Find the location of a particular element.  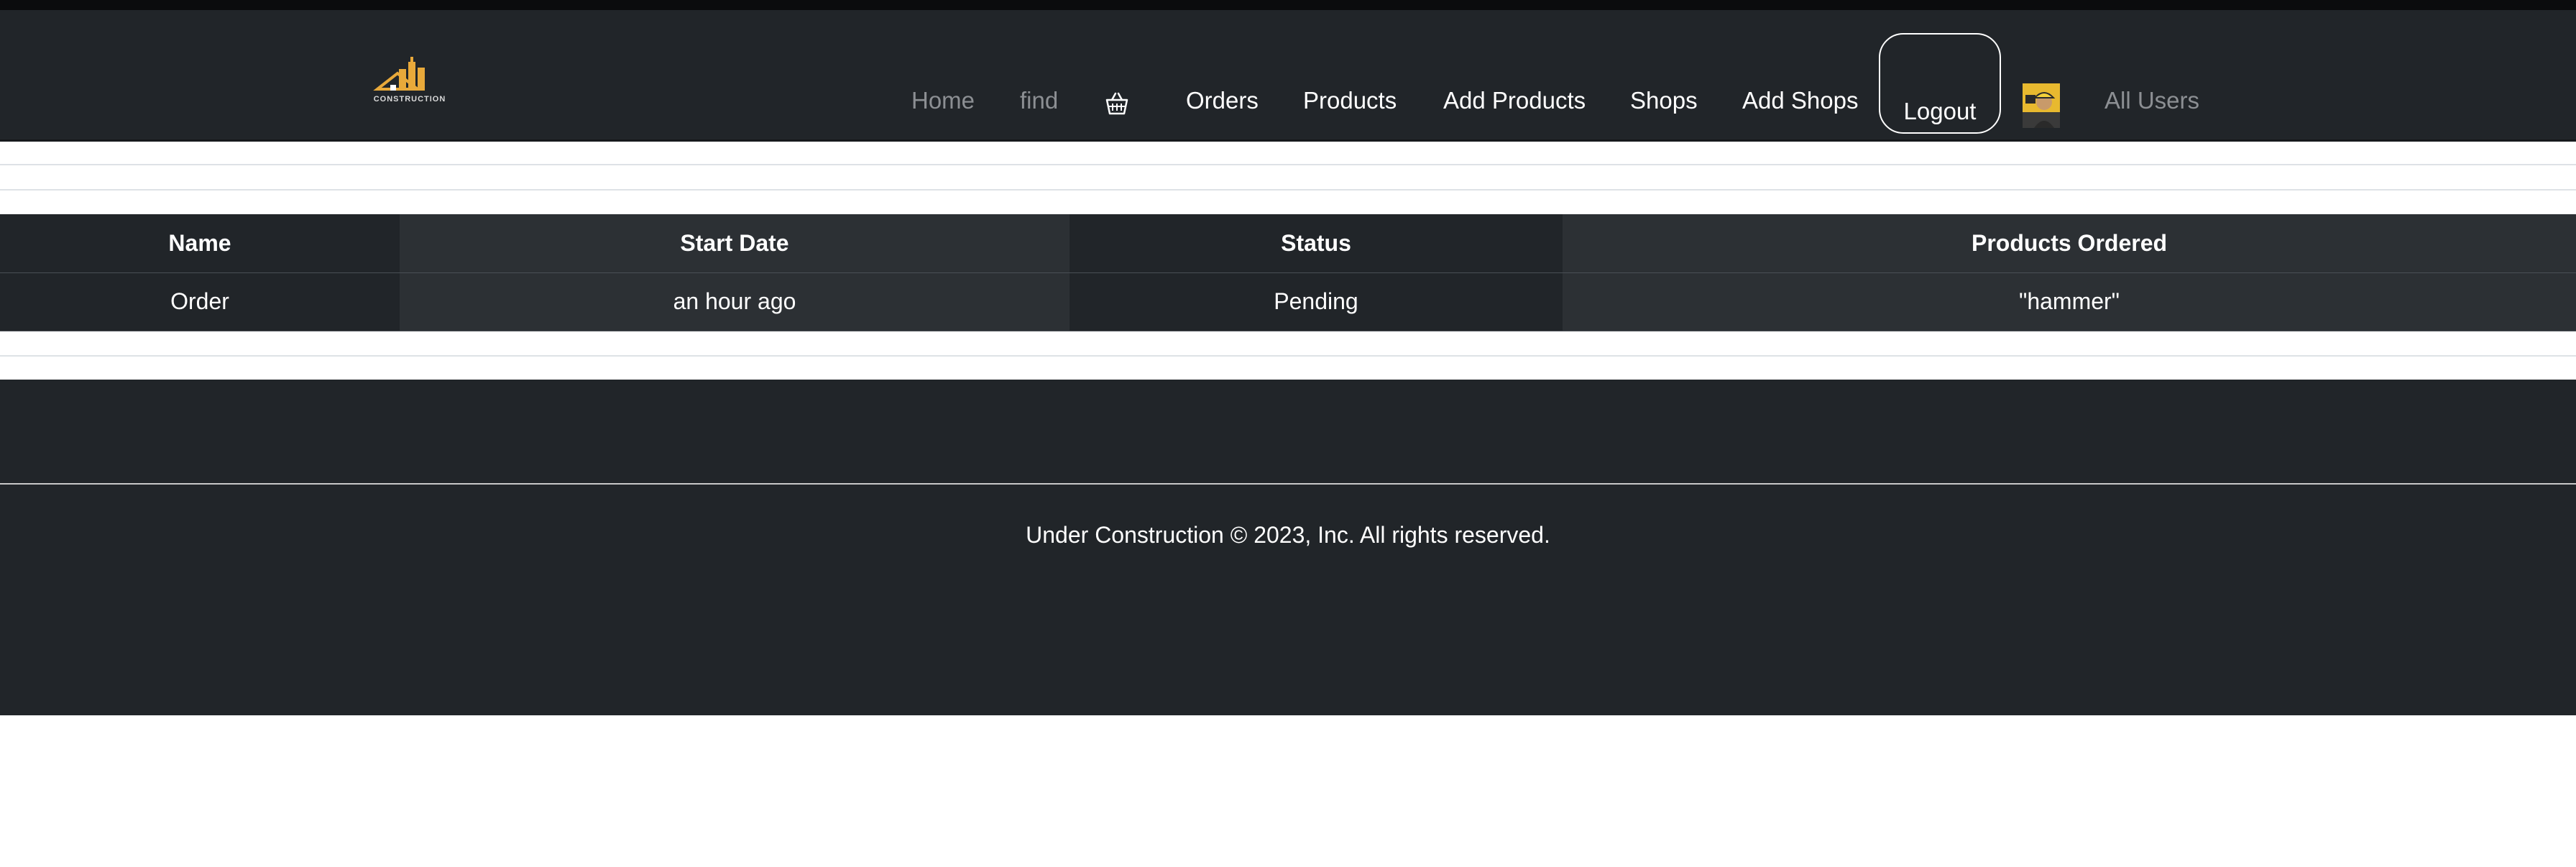

nav-home: Home is located at coordinates (943, 100).